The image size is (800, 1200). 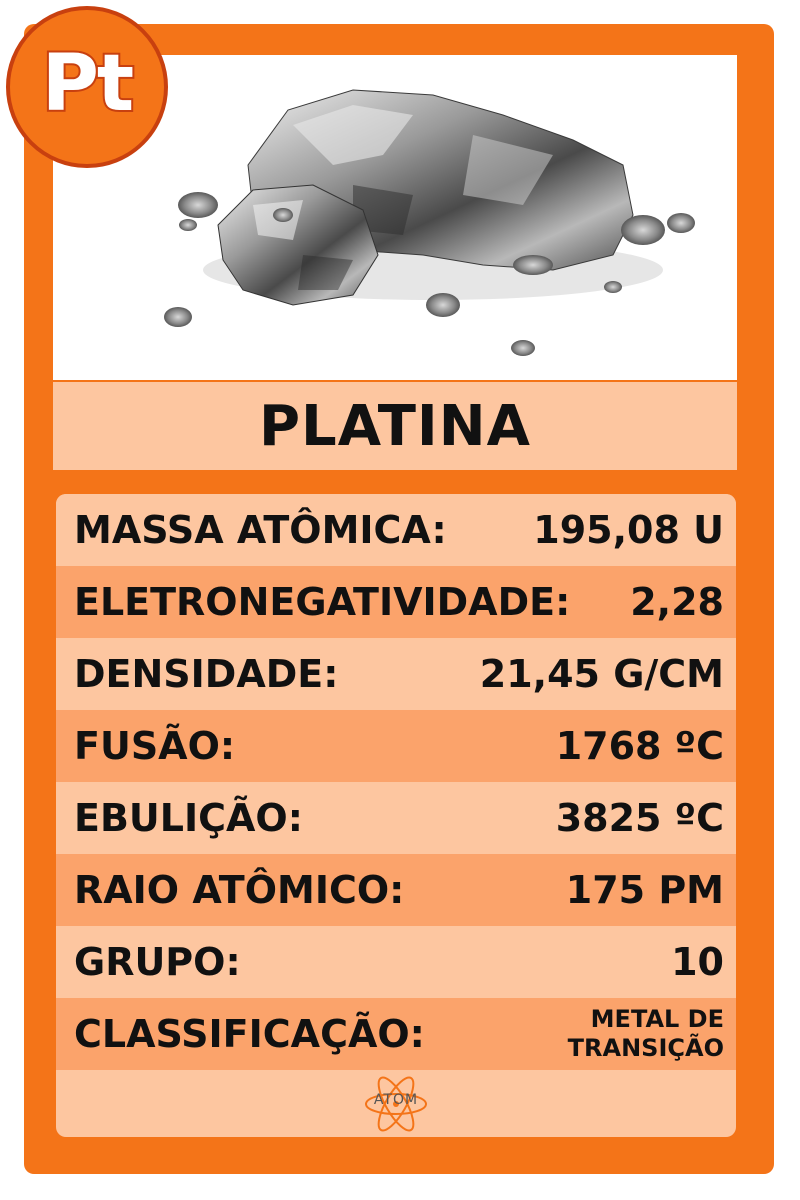 What do you see at coordinates (396, 962) in the screenshot?
I see `stat-row-group: GRUPO: 10` at bounding box center [396, 962].